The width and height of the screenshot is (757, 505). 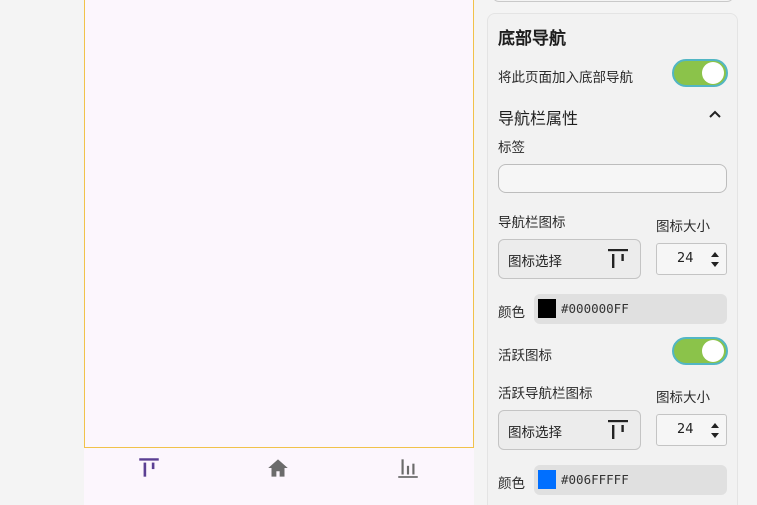 What do you see at coordinates (565, 78) in the screenshot?
I see `add-to-nav-label: 将此页面加入底部导航` at bounding box center [565, 78].